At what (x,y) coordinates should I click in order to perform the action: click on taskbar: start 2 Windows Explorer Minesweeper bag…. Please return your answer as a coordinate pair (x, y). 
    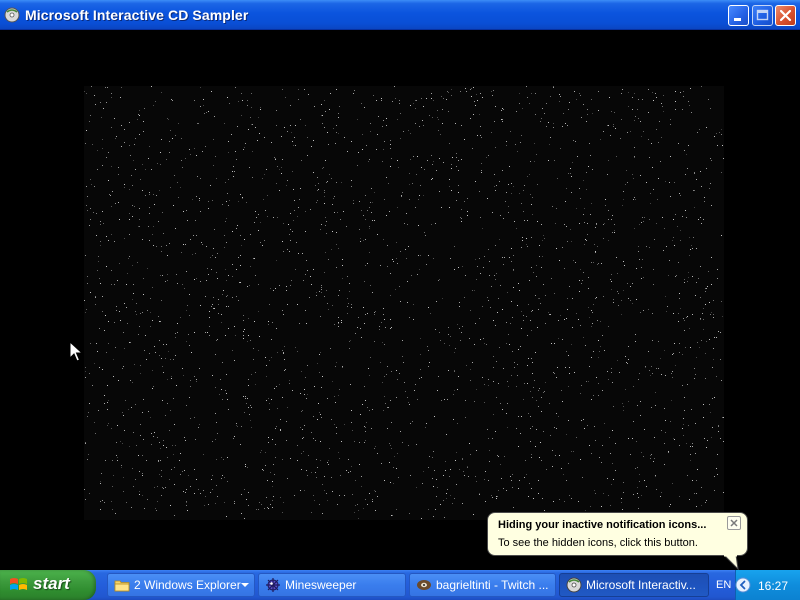
    Looking at the image, I should click on (400, 585).